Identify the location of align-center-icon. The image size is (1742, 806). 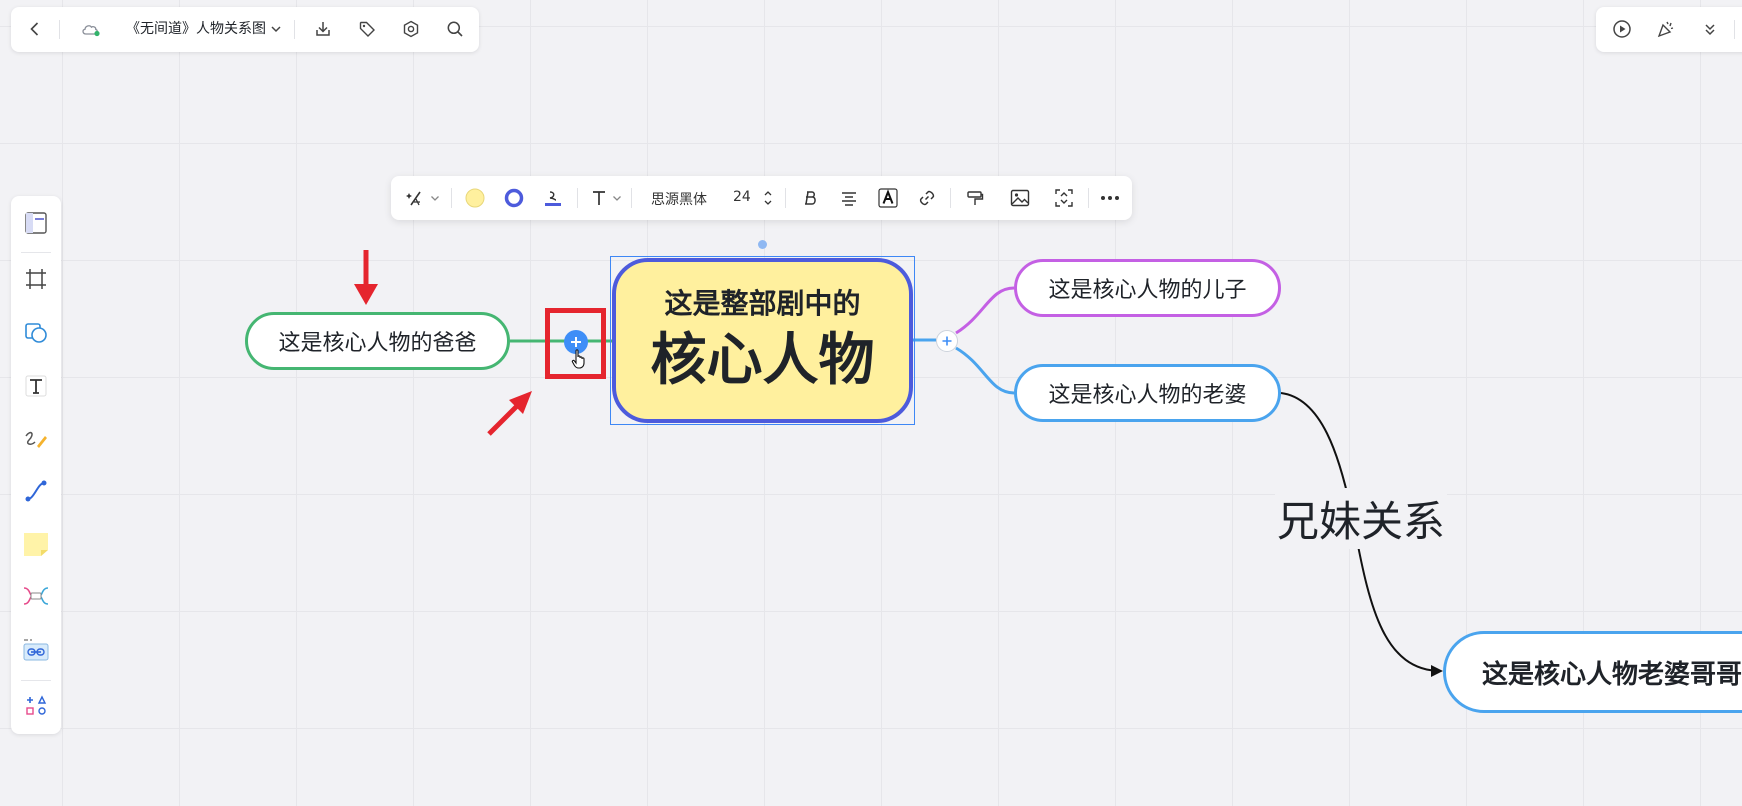
(849, 198).